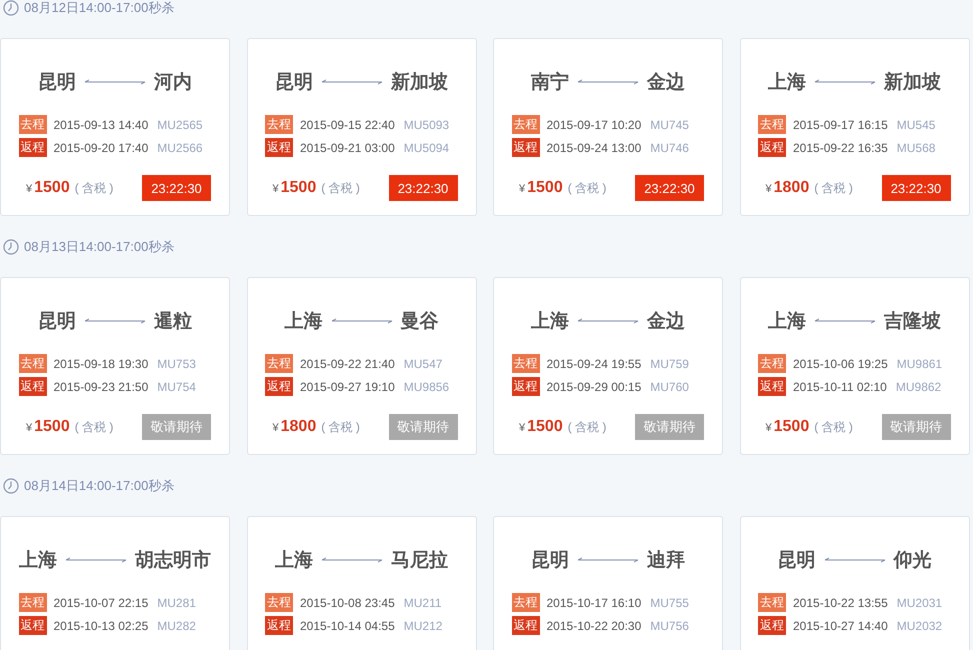 Image resolution: width=973 pixels, height=650 pixels. Describe the element at coordinates (916, 125) in the screenshot. I see `flight-number: MU545` at that location.